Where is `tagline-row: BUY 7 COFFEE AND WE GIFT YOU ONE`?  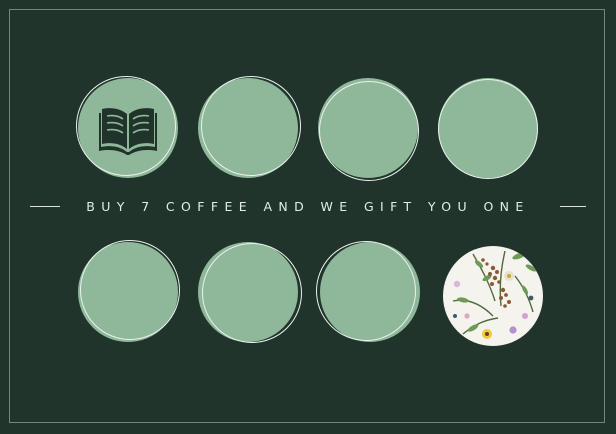 tagline-row: BUY 7 COFFEE AND WE GIFT YOU ONE is located at coordinates (308, 207).